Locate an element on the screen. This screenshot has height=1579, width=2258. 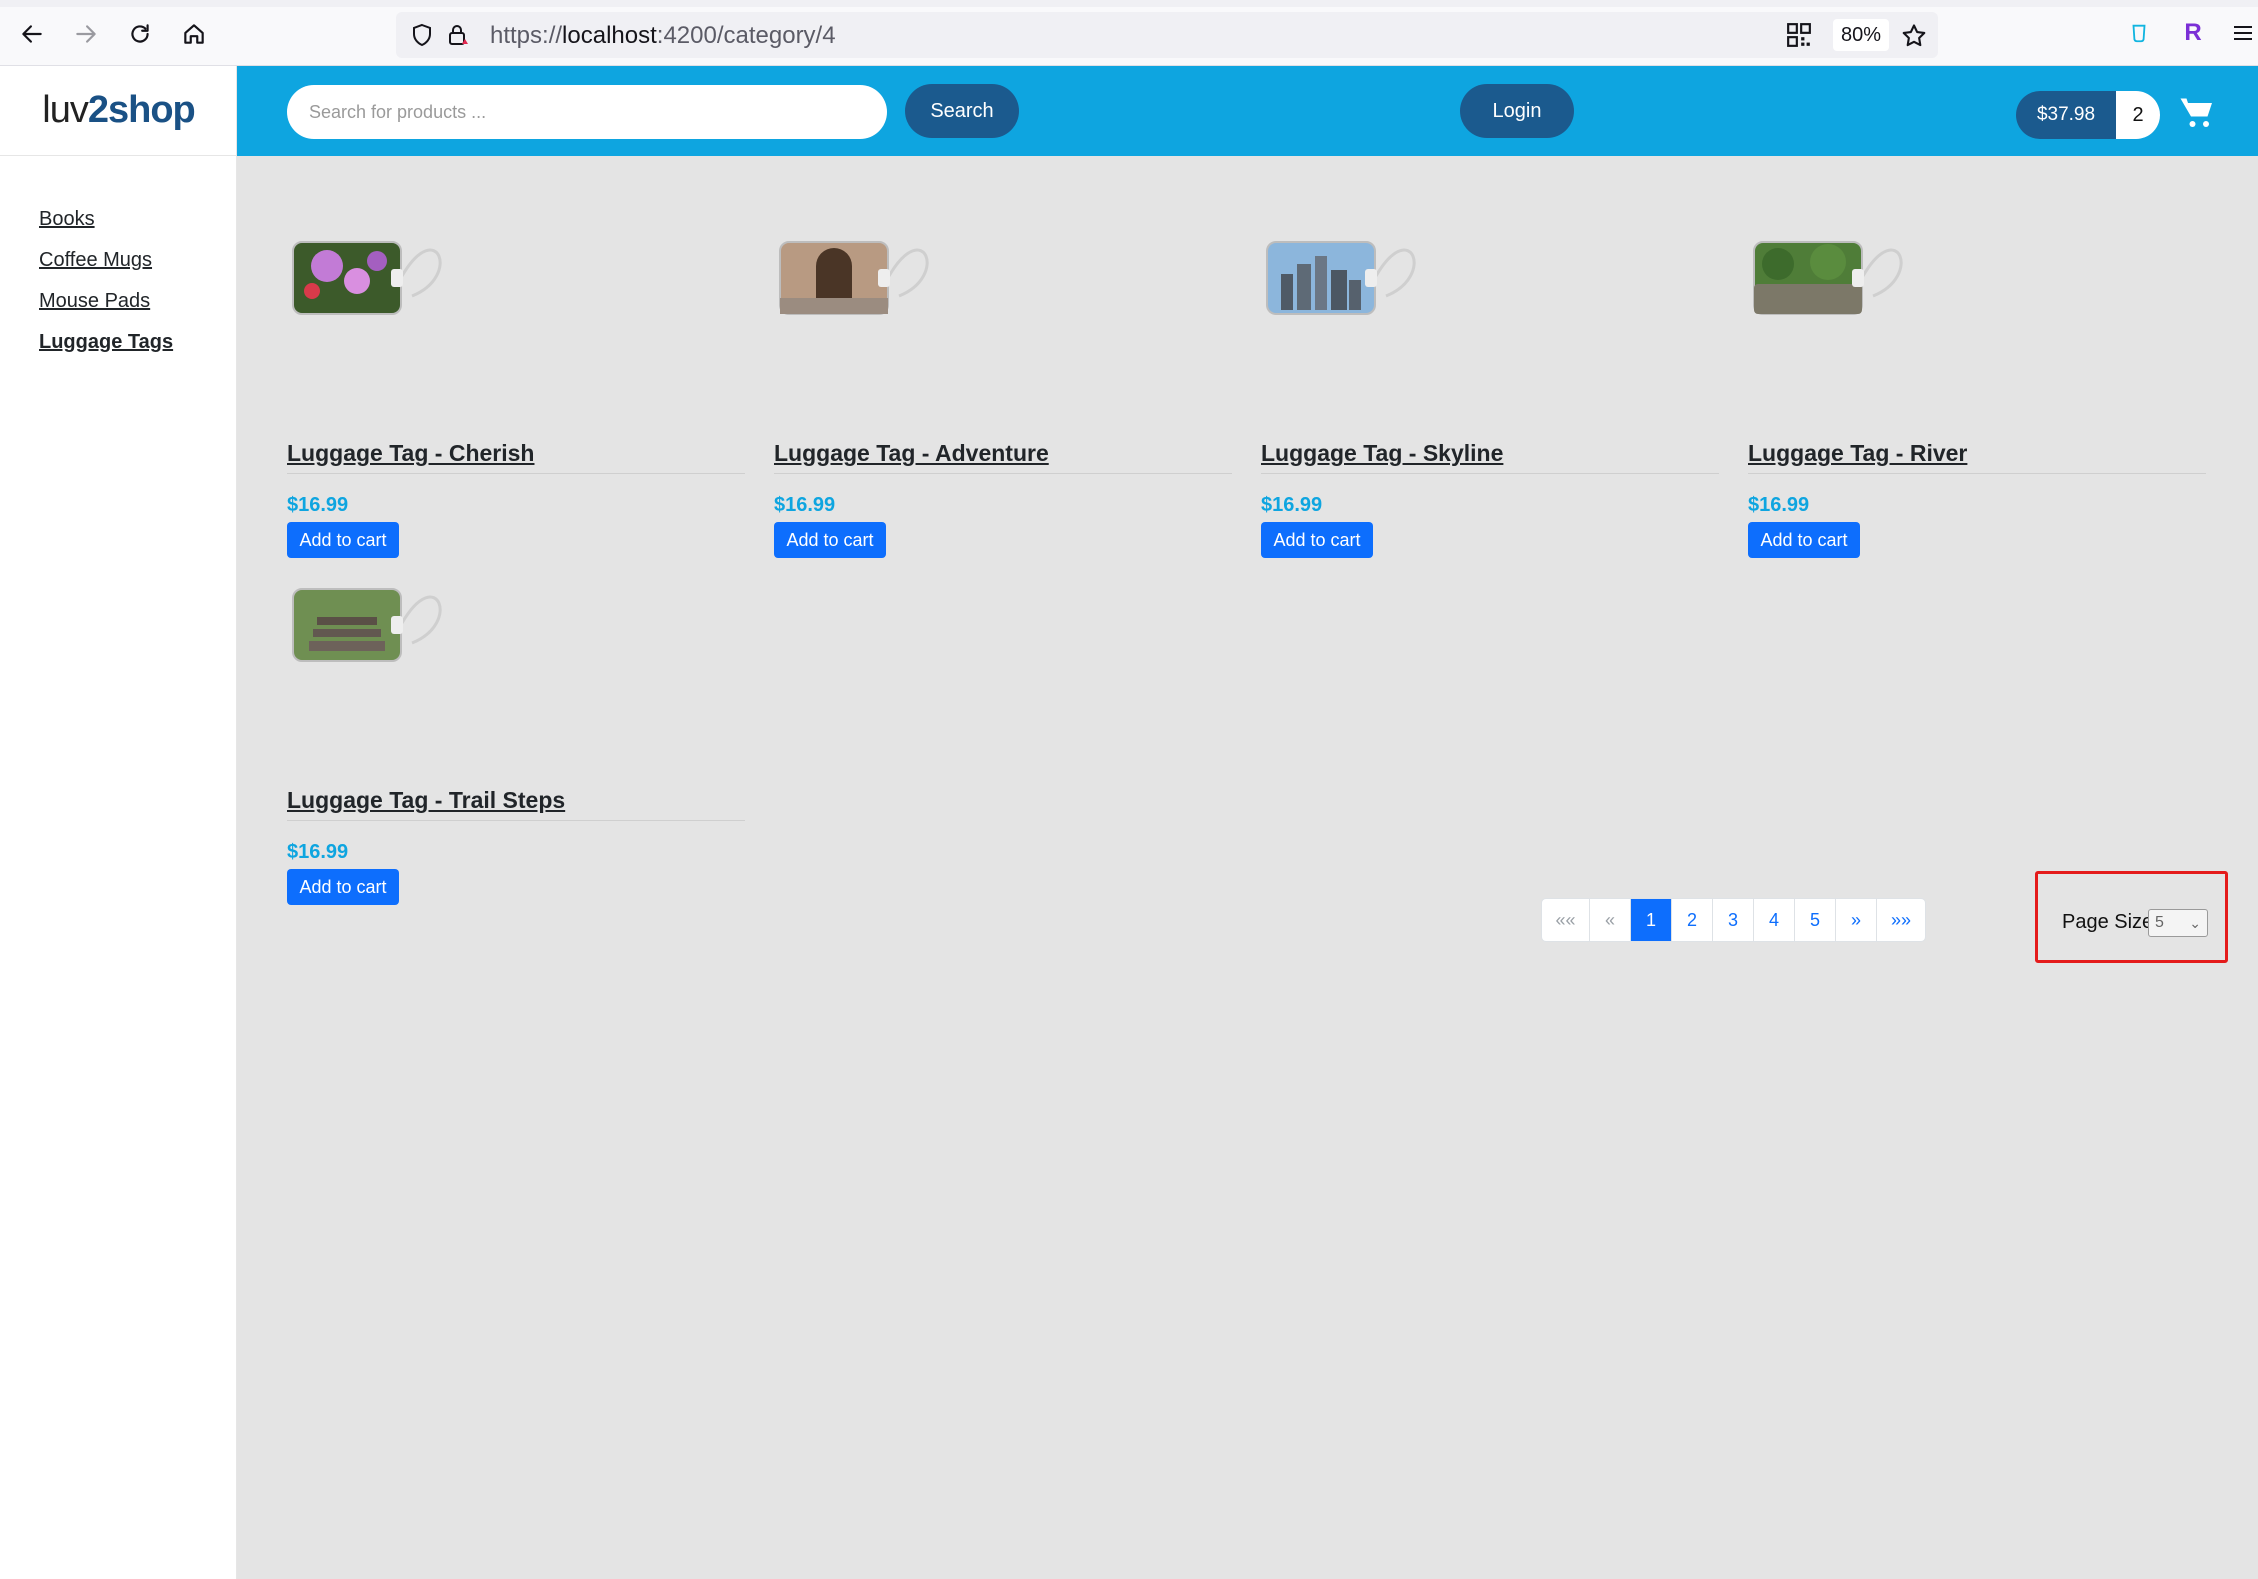
url-text: https://localhost:4200/category/4 is located at coordinates (663, 36).